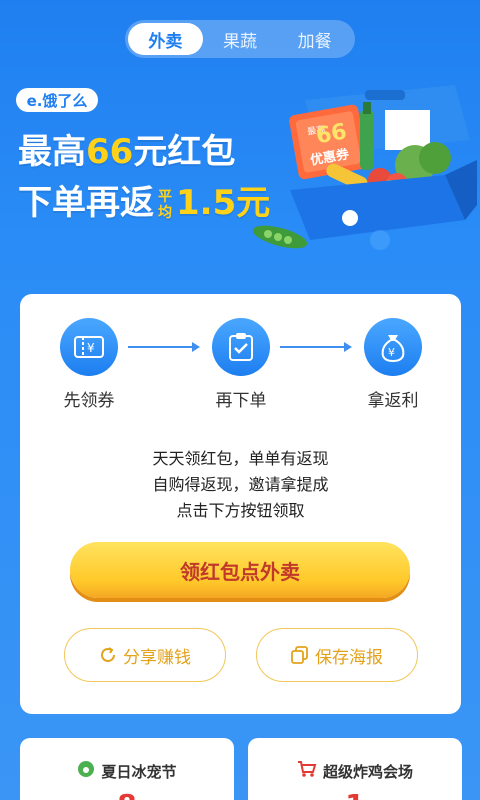 This screenshot has width=480, height=800. Describe the element at coordinates (355, 794) in the screenshot. I see `card-number: 1` at that location.